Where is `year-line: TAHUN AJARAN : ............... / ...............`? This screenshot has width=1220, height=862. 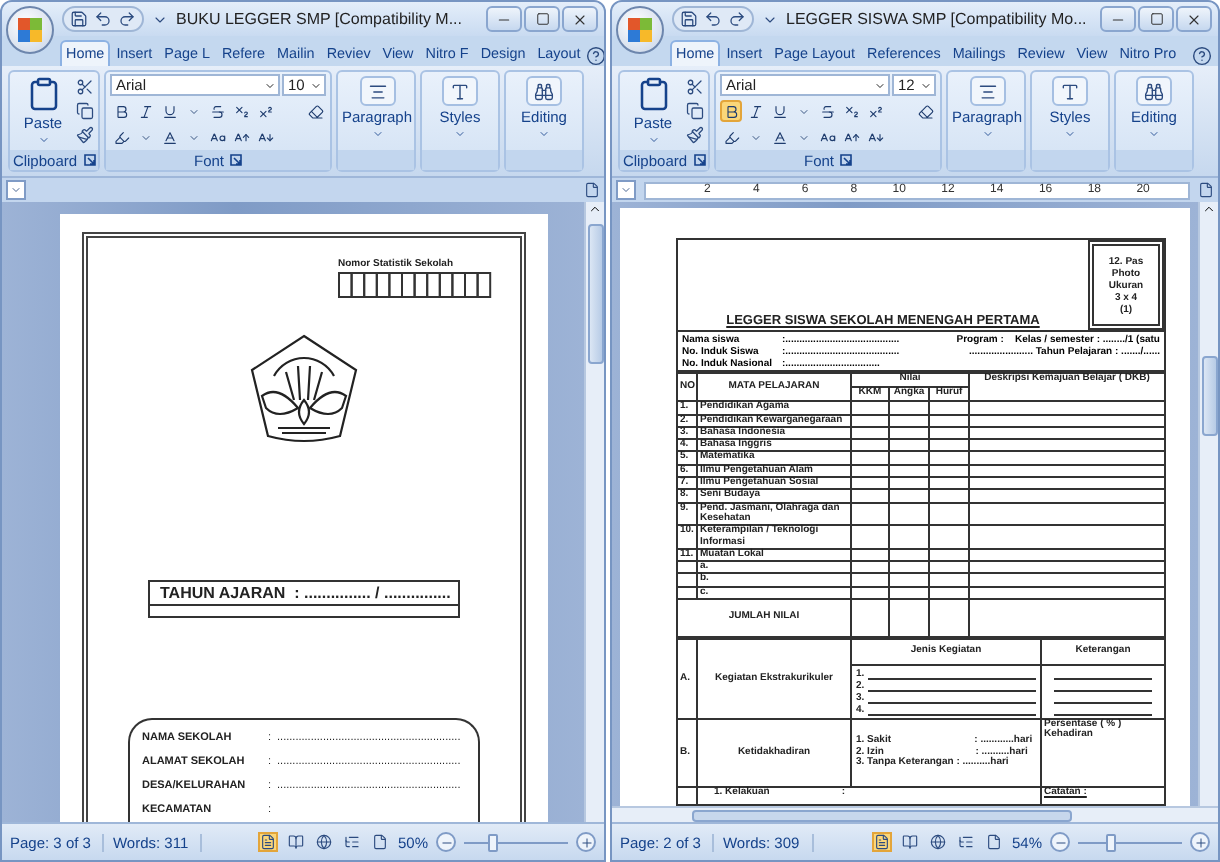 year-line: TAHUN AJARAN : ............... / ............... is located at coordinates (304, 594).